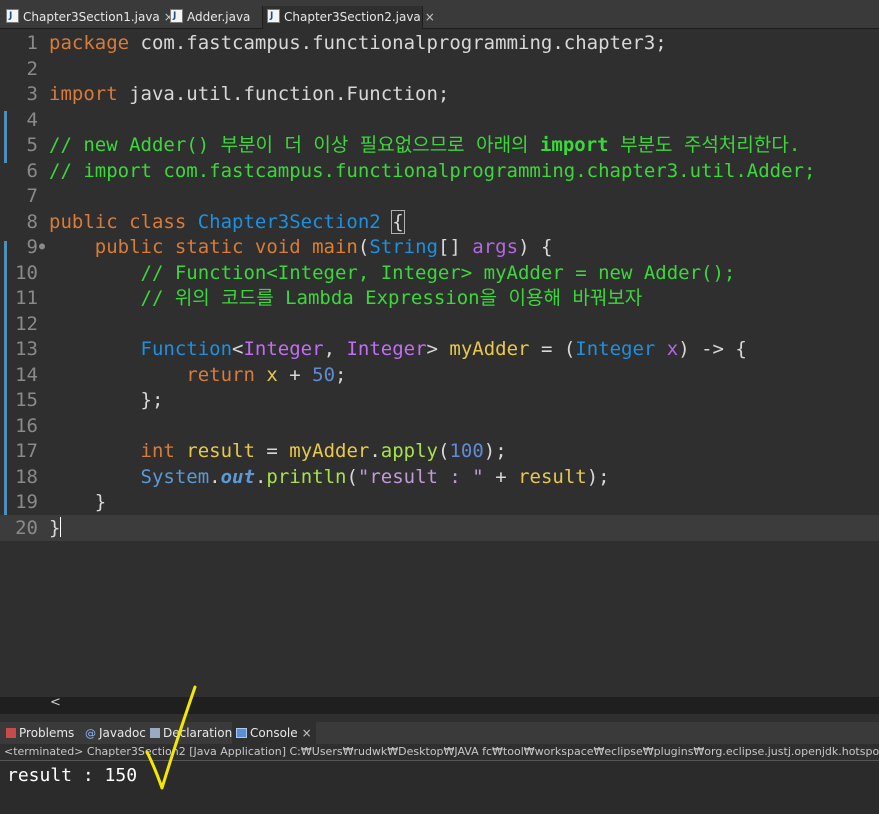 This screenshot has height=814, width=879. Describe the element at coordinates (55, 702) in the screenshot. I see `scroll-left-arrow: <` at that location.